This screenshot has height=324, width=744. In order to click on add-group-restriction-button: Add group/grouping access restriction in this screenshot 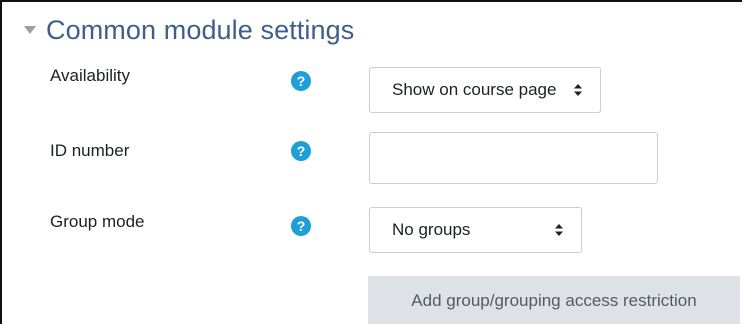, I will do `click(554, 300)`.